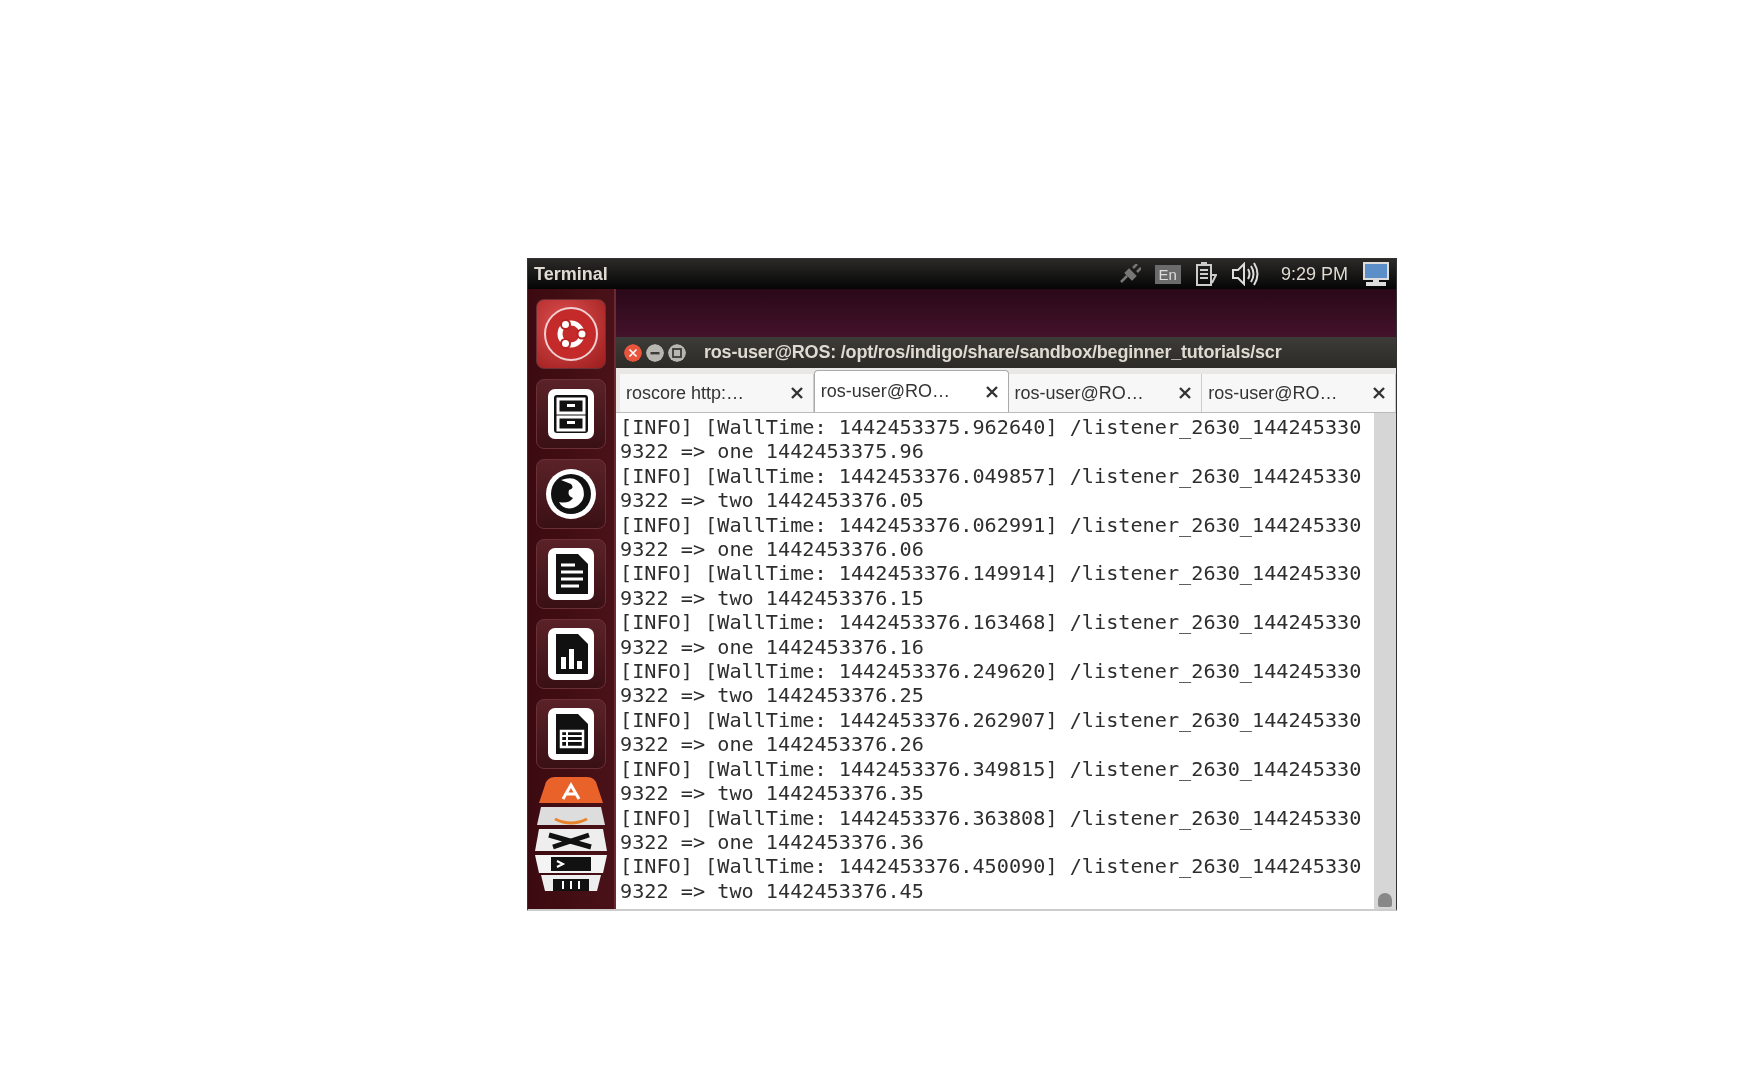 The image size is (1738, 1086). I want to click on terminal-line: [INFO] [WallTime: 1442453376.249620] /listener_2630_144245330, so click(991, 671).